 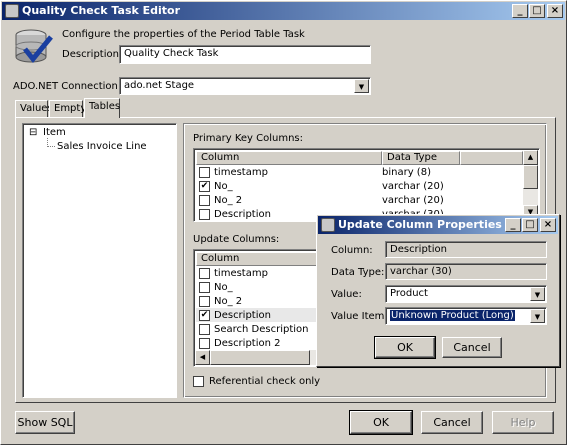 What do you see at coordinates (466, 271) in the screenshot?
I see `dialog-datatype-field: varchar (30)` at bounding box center [466, 271].